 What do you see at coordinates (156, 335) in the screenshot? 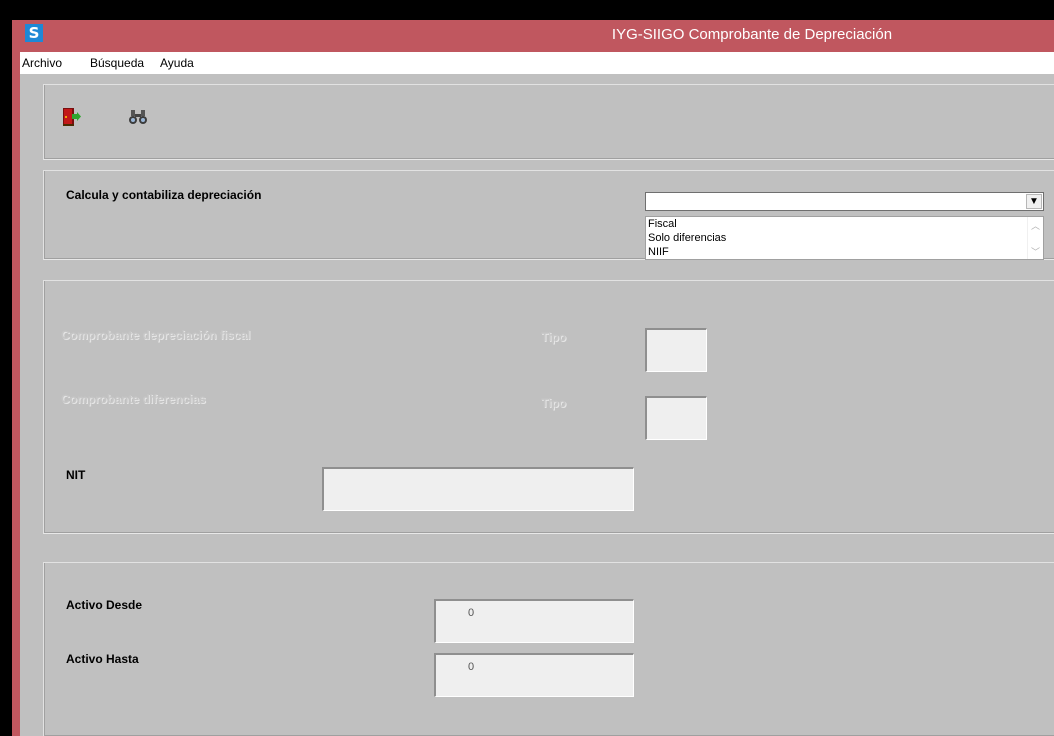
I see `fiscal-voucher-label: Comprobante depreciación fiscal` at bounding box center [156, 335].